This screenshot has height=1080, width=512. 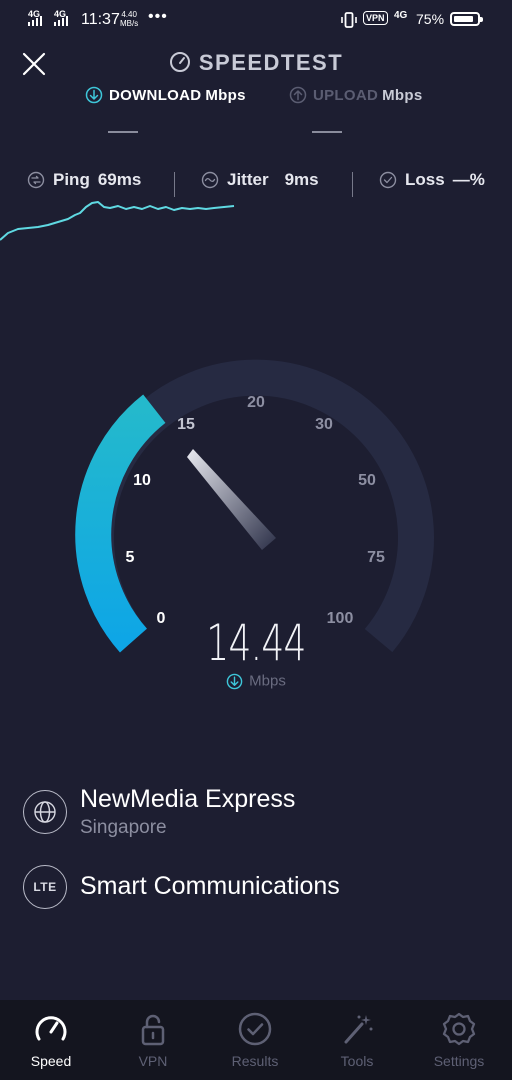 I want to click on nav-results: Results, so click(x=255, y=1040).